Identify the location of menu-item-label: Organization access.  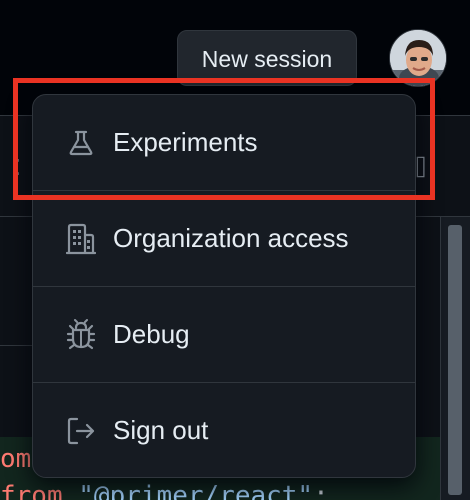
(231, 238).